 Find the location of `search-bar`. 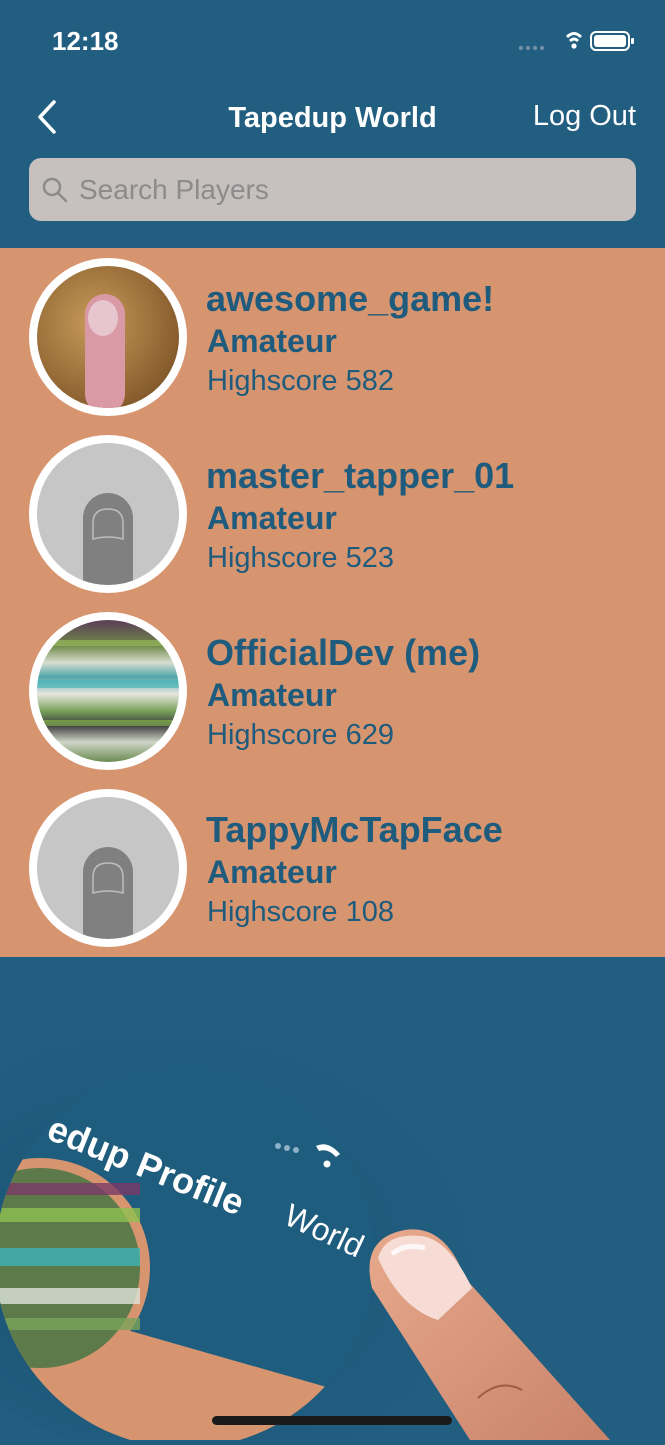

search-bar is located at coordinates (332, 189).